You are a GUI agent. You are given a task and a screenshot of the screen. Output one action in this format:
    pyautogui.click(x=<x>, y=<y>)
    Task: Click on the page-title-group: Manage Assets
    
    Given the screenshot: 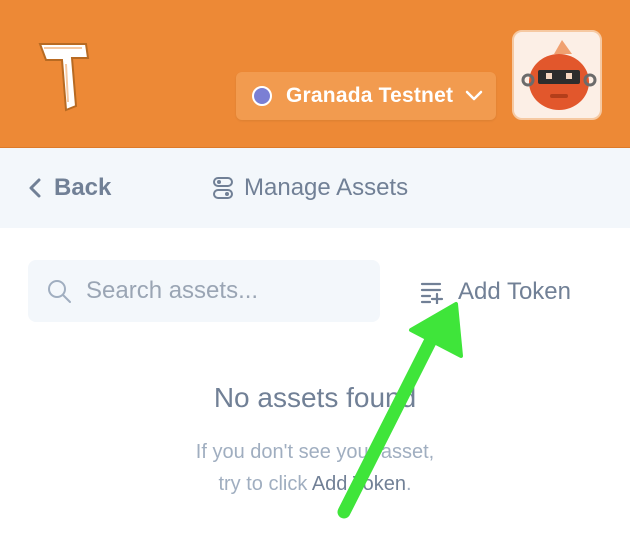 What is the action you would take?
    pyautogui.click(x=310, y=188)
    